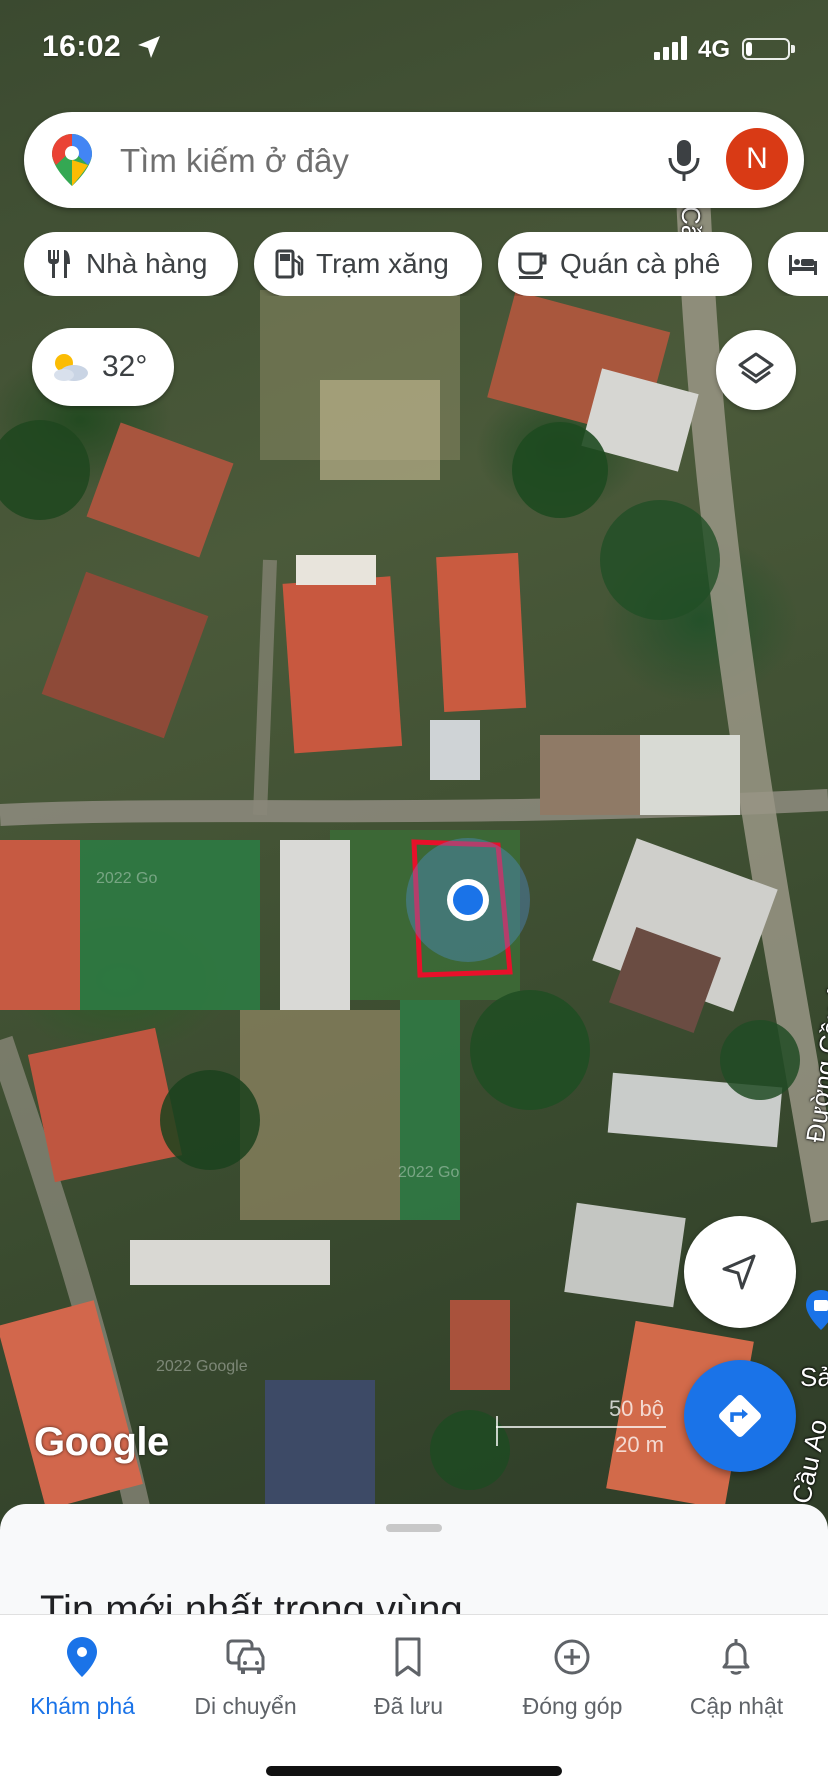 The height and width of the screenshot is (1792, 828). Describe the element at coordinates (768, 49) in the screenshot. I see `battery-icon` at that location.